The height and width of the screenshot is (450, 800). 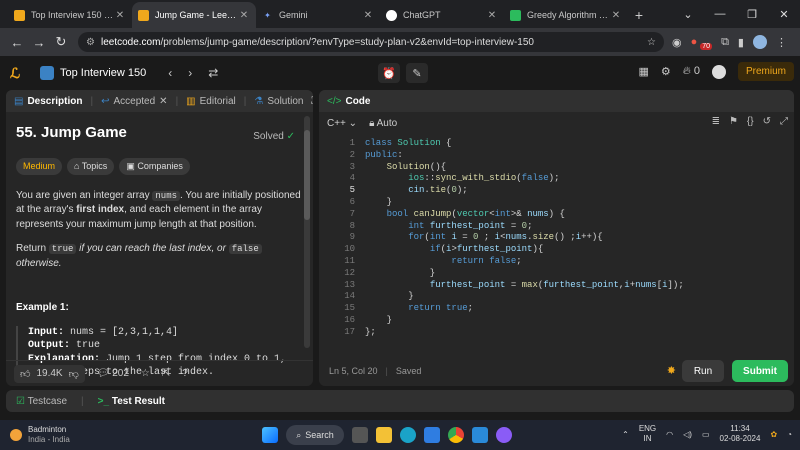 I want to click on help-icon: ?, so click(x=185, y=373).